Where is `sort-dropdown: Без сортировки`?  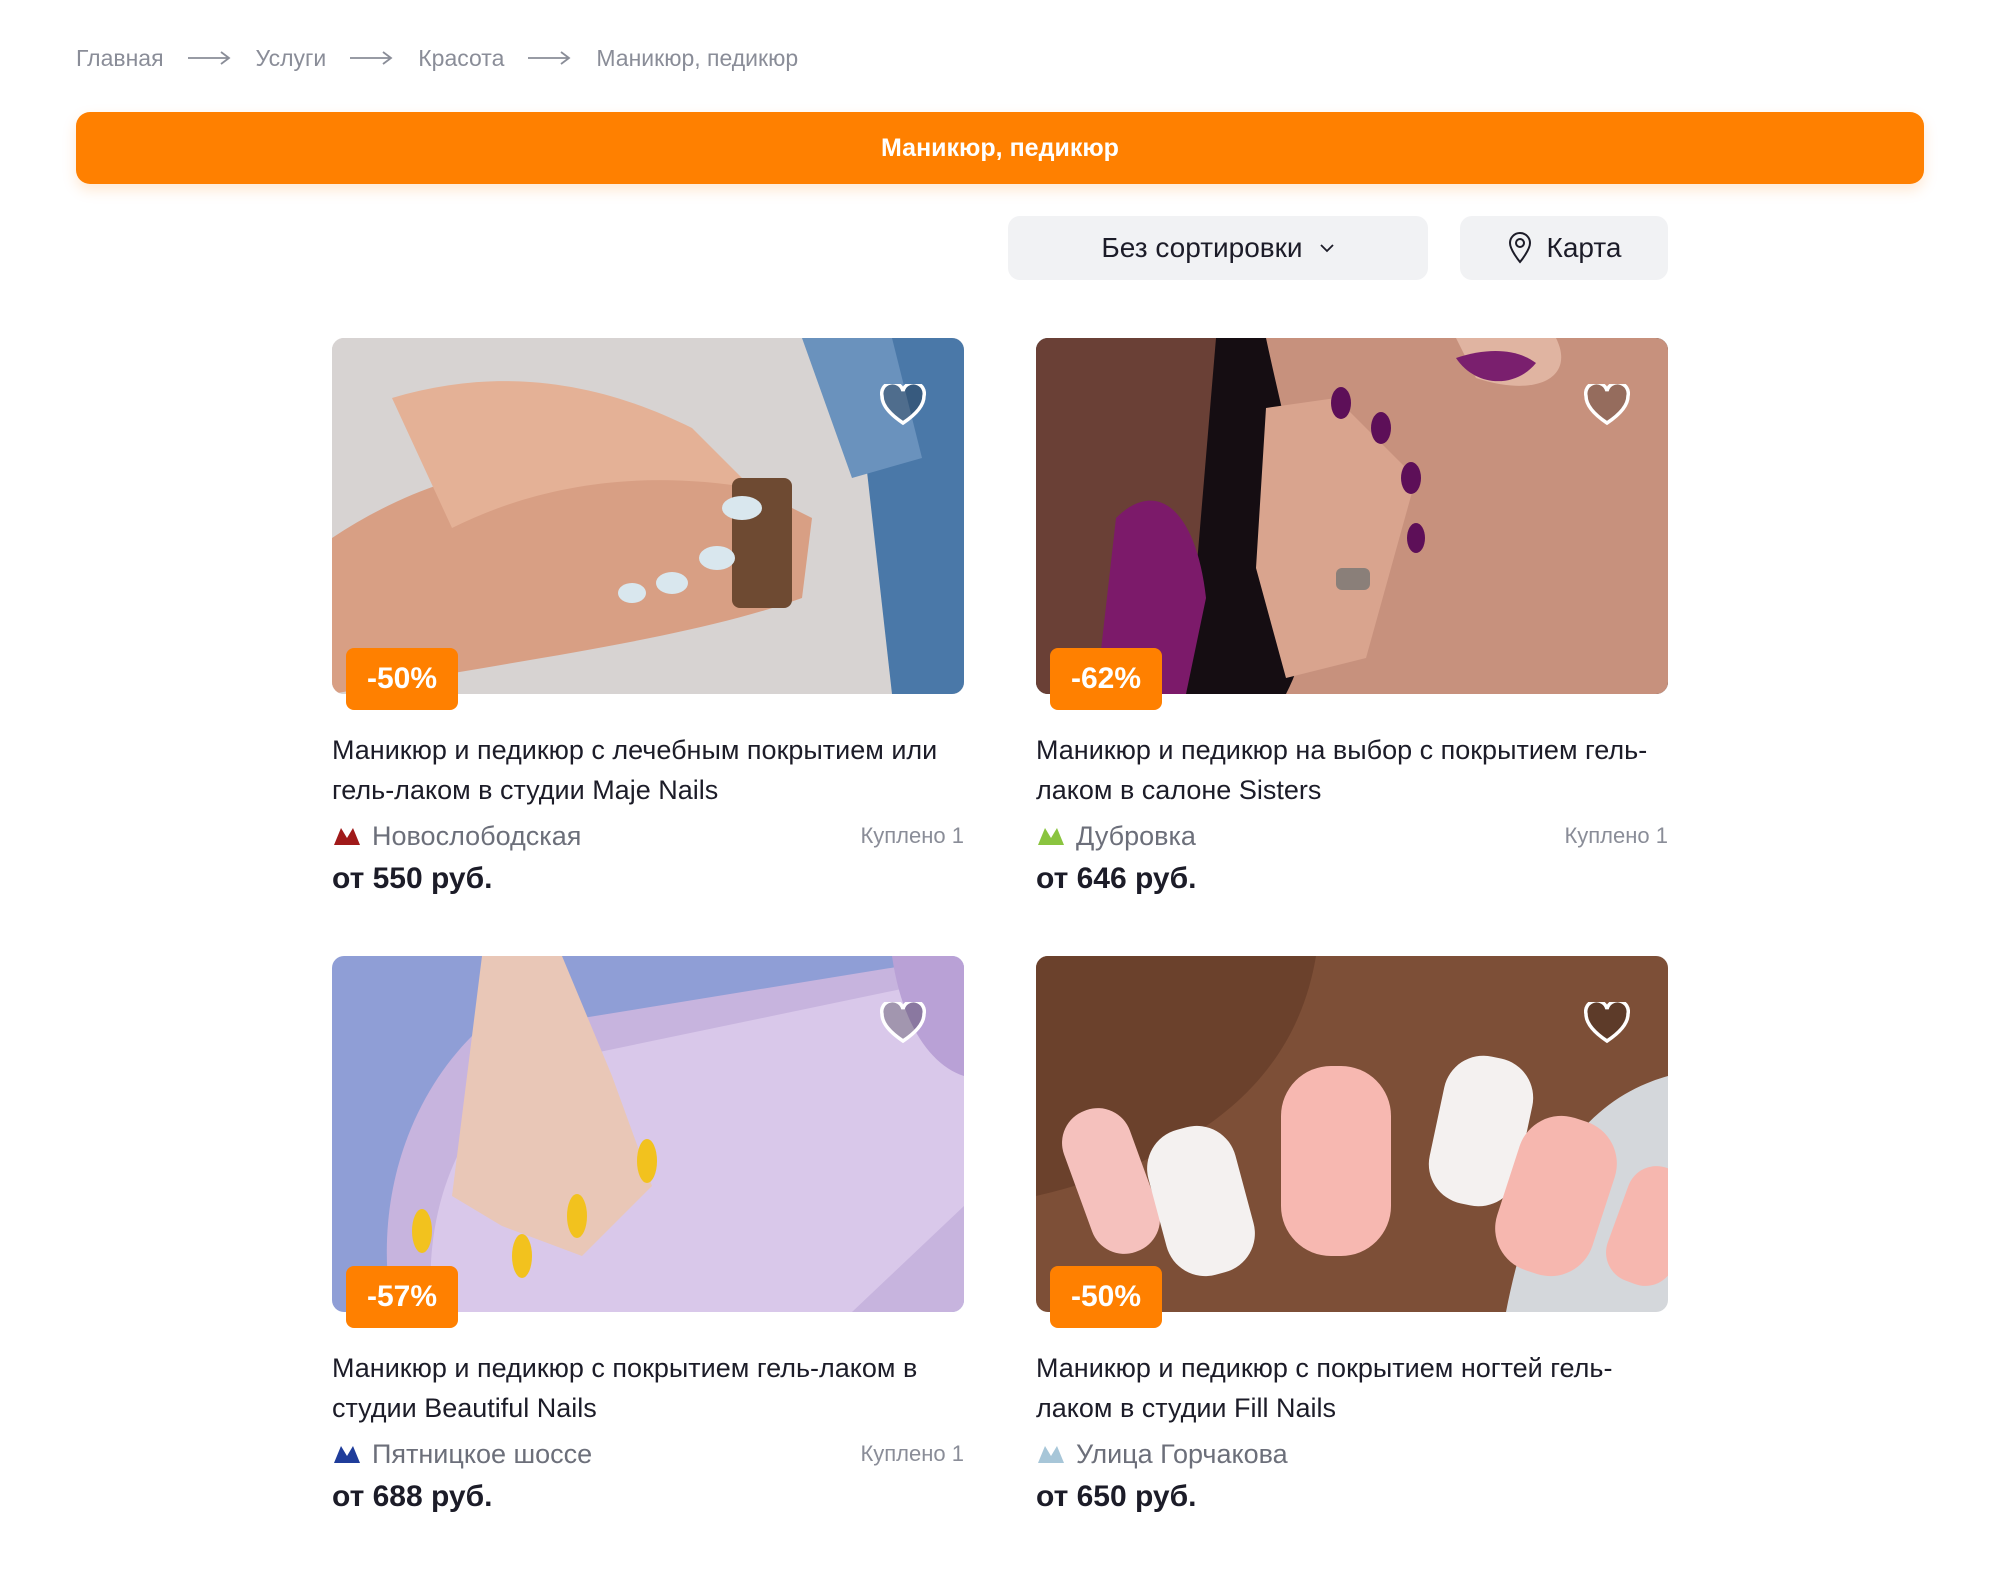 sort-dropdown: Без сортировки is located at coordinates (1218, 248).